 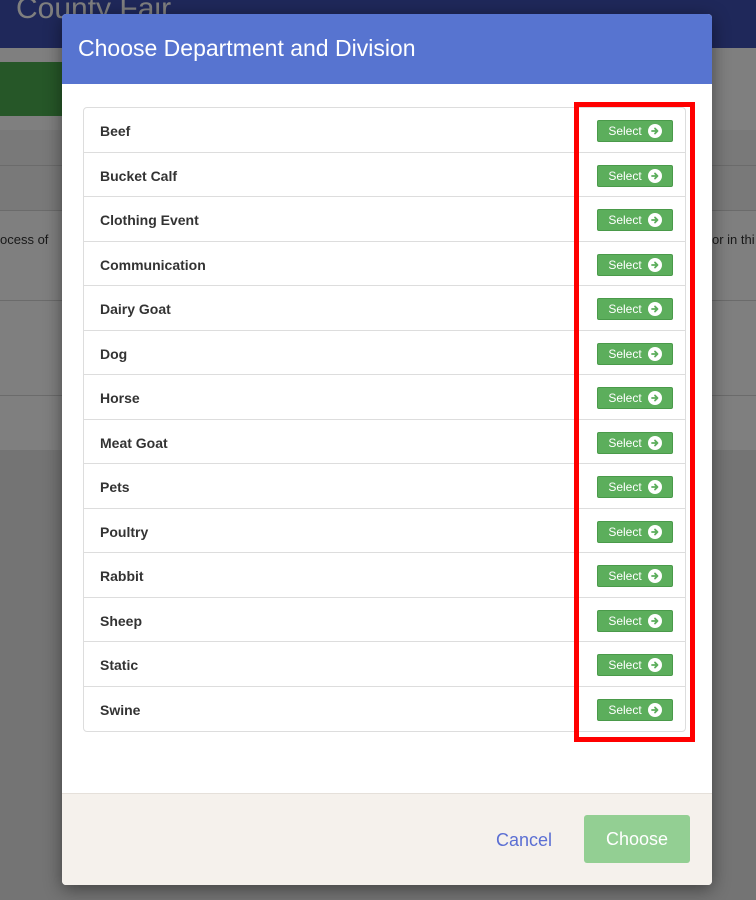 I want to click on department-label: Dairy Goat, so click(x=135, y=309).